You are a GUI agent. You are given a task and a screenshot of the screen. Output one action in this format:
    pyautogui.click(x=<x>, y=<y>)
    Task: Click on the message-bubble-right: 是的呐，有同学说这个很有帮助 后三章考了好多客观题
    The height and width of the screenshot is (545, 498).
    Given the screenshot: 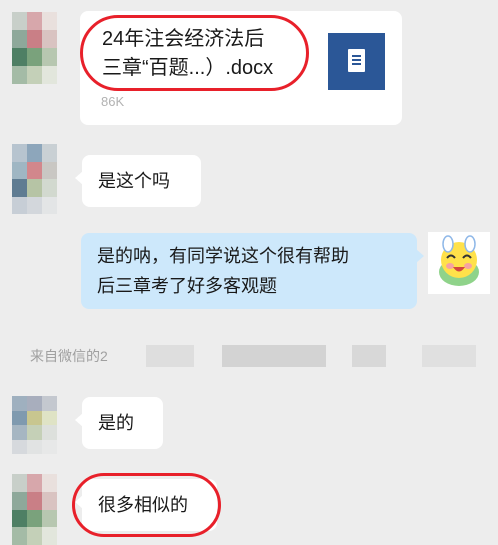 What is the action you would take?
    pyautogui.click(x=252, y=271)
    